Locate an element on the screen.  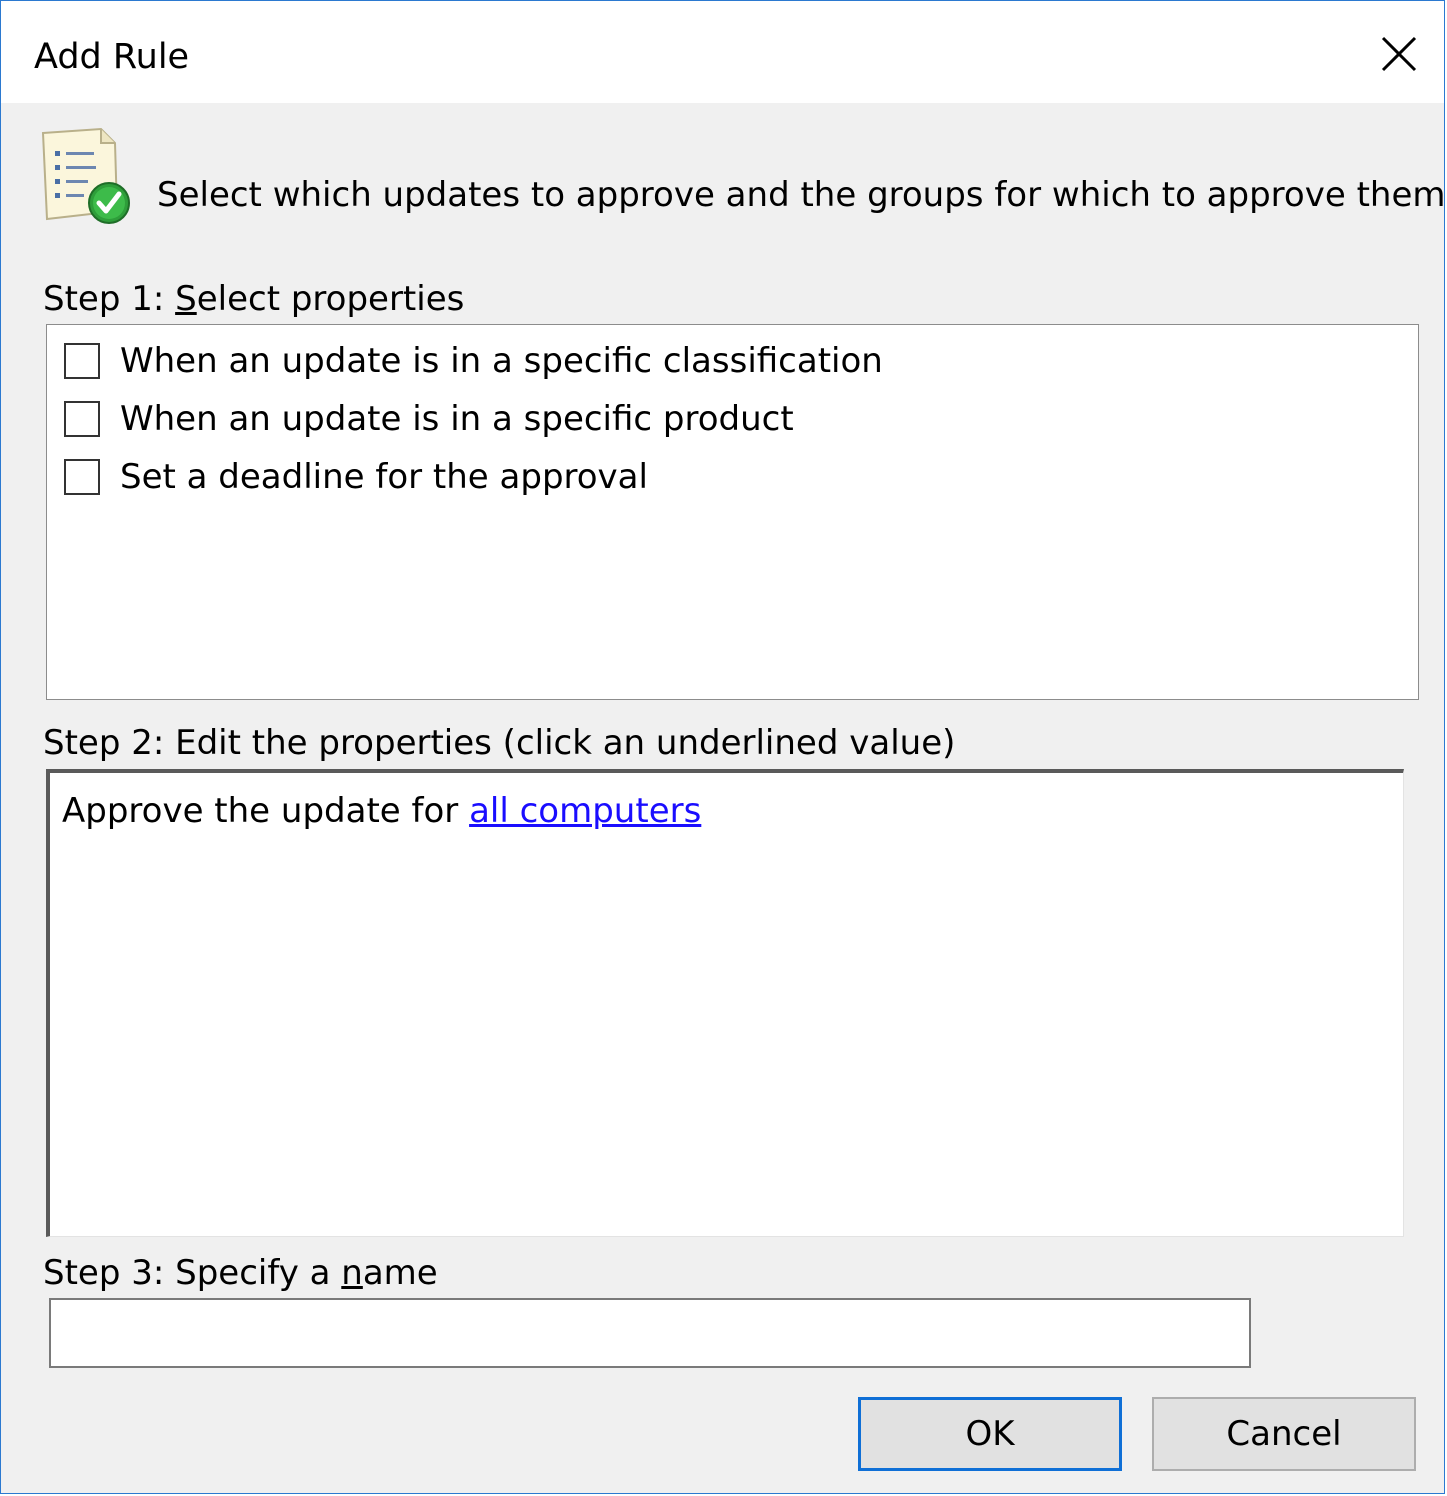
step3-label-rest: ame is located at coordinates (400, 1273).